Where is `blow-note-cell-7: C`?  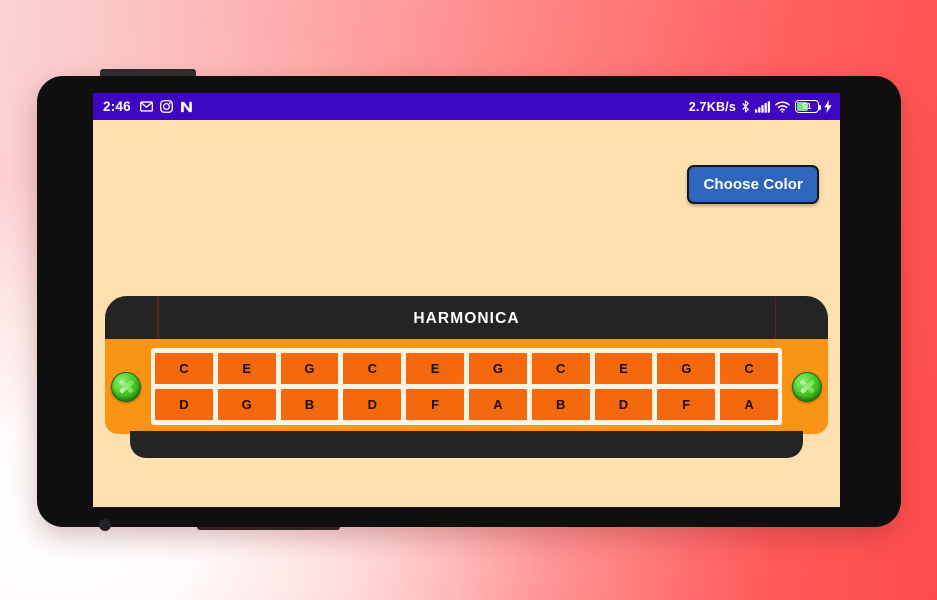 blow-note-cell-7: C is located at coordinates (560, 368).